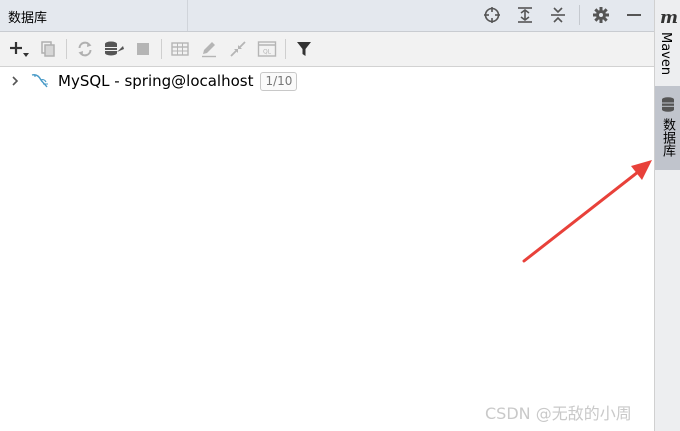 The image size is (680, 431). What do you see at coordinates (492, 15) in the screenshot?
I see `crosshair-icon` at bounding box center [492, 15].